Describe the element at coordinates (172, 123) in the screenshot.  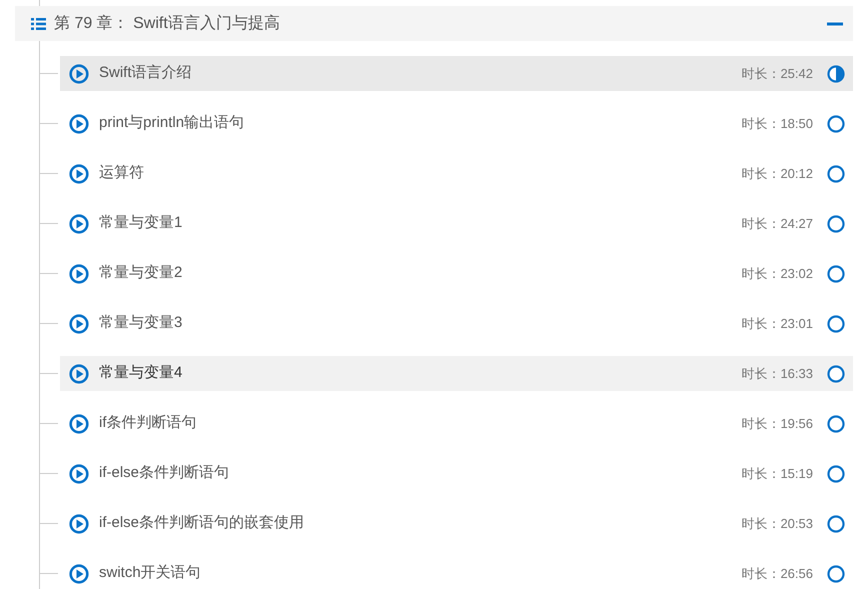
I see `lesson-title: print与println输出语句` at that location.